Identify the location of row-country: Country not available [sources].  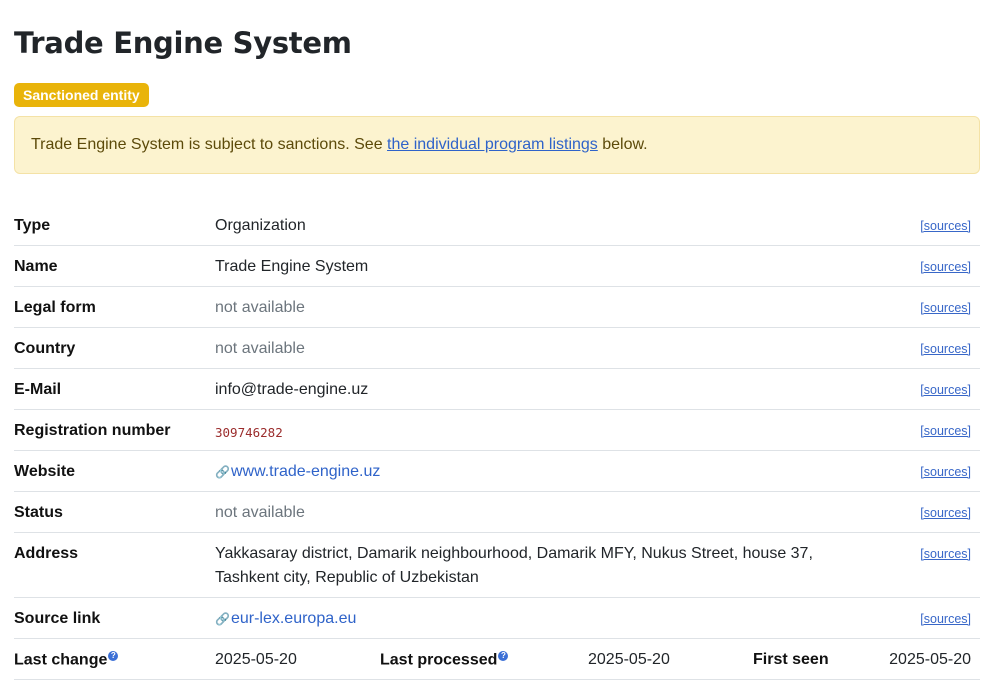
(497, 348).